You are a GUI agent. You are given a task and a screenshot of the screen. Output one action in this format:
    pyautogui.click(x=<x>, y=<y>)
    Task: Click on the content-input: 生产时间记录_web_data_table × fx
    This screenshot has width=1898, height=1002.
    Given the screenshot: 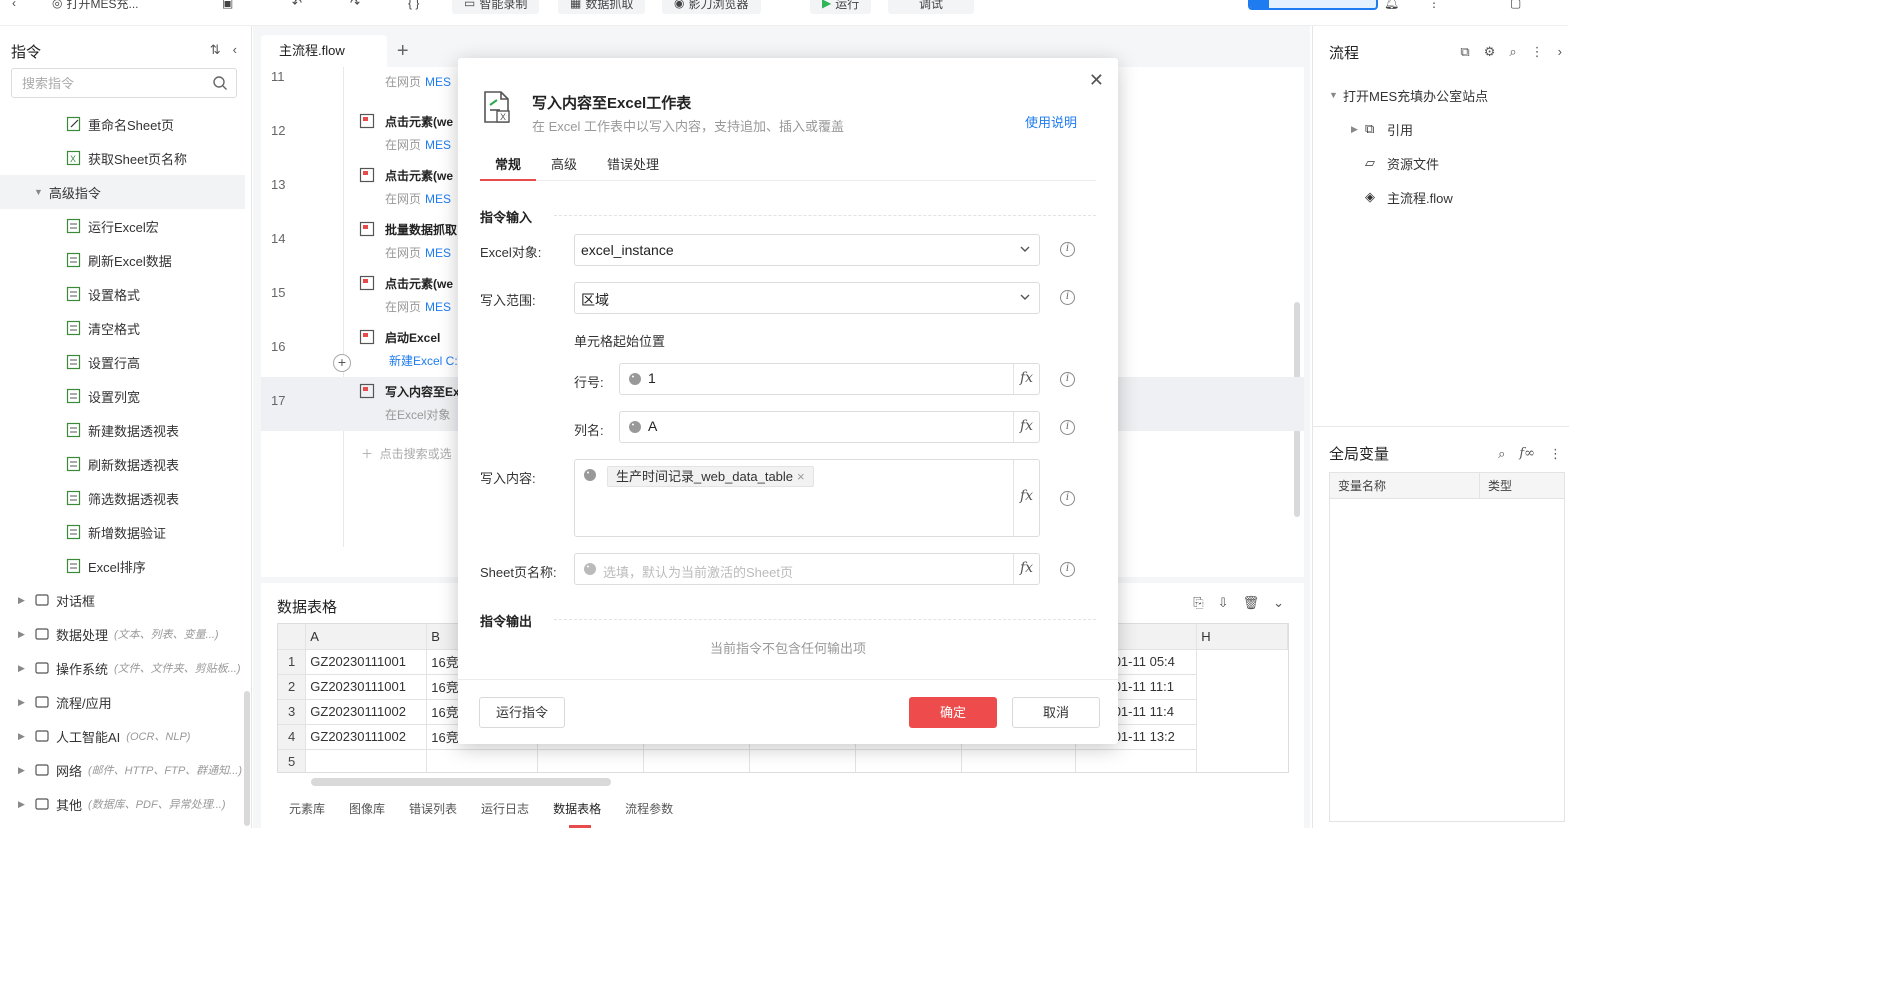 What is the action you would take?
    pyautogui.click(x=807, y=498)
    